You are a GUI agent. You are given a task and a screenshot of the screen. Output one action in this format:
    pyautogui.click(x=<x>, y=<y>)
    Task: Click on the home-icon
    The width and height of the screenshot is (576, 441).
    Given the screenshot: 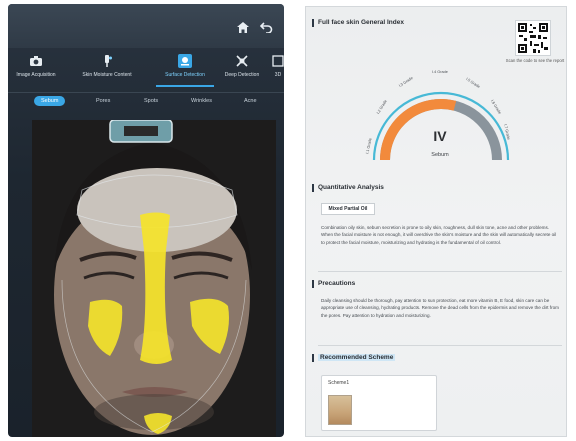 What is the action you would take?
    pyautogui.click(x=243, y=27)
    